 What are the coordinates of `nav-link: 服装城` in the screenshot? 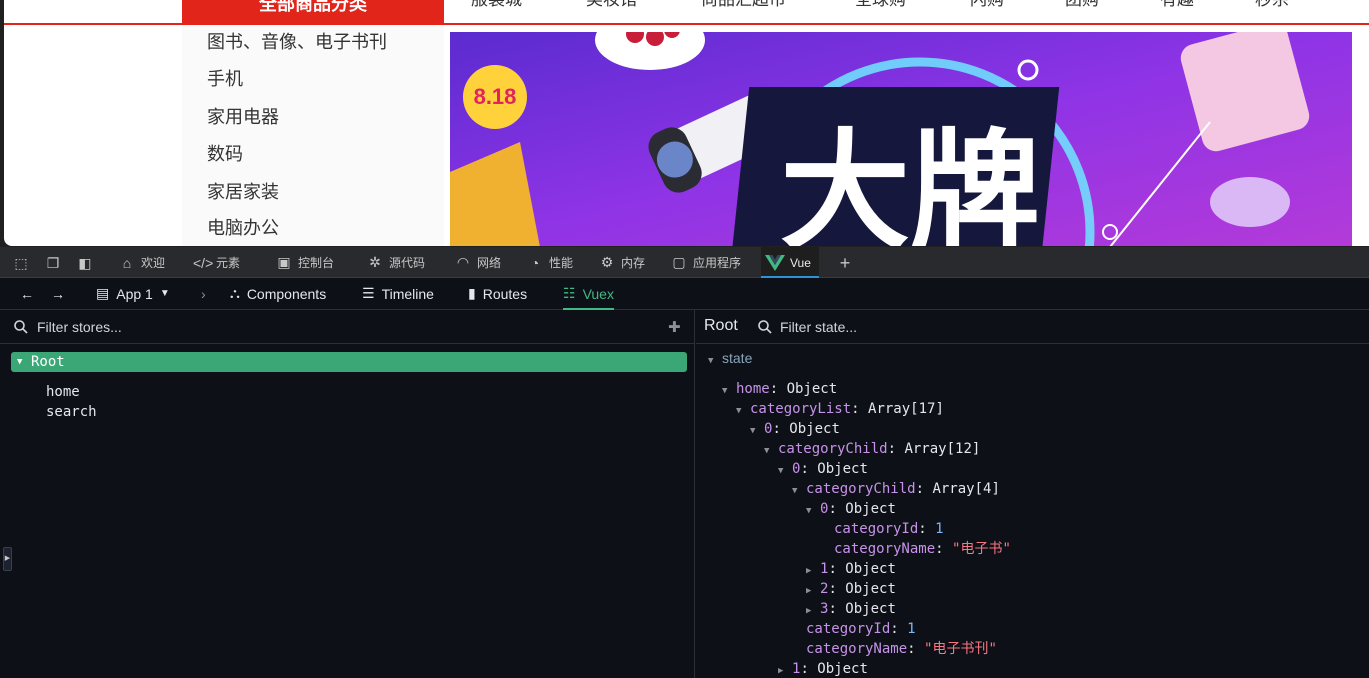 It's located at (496, 5).